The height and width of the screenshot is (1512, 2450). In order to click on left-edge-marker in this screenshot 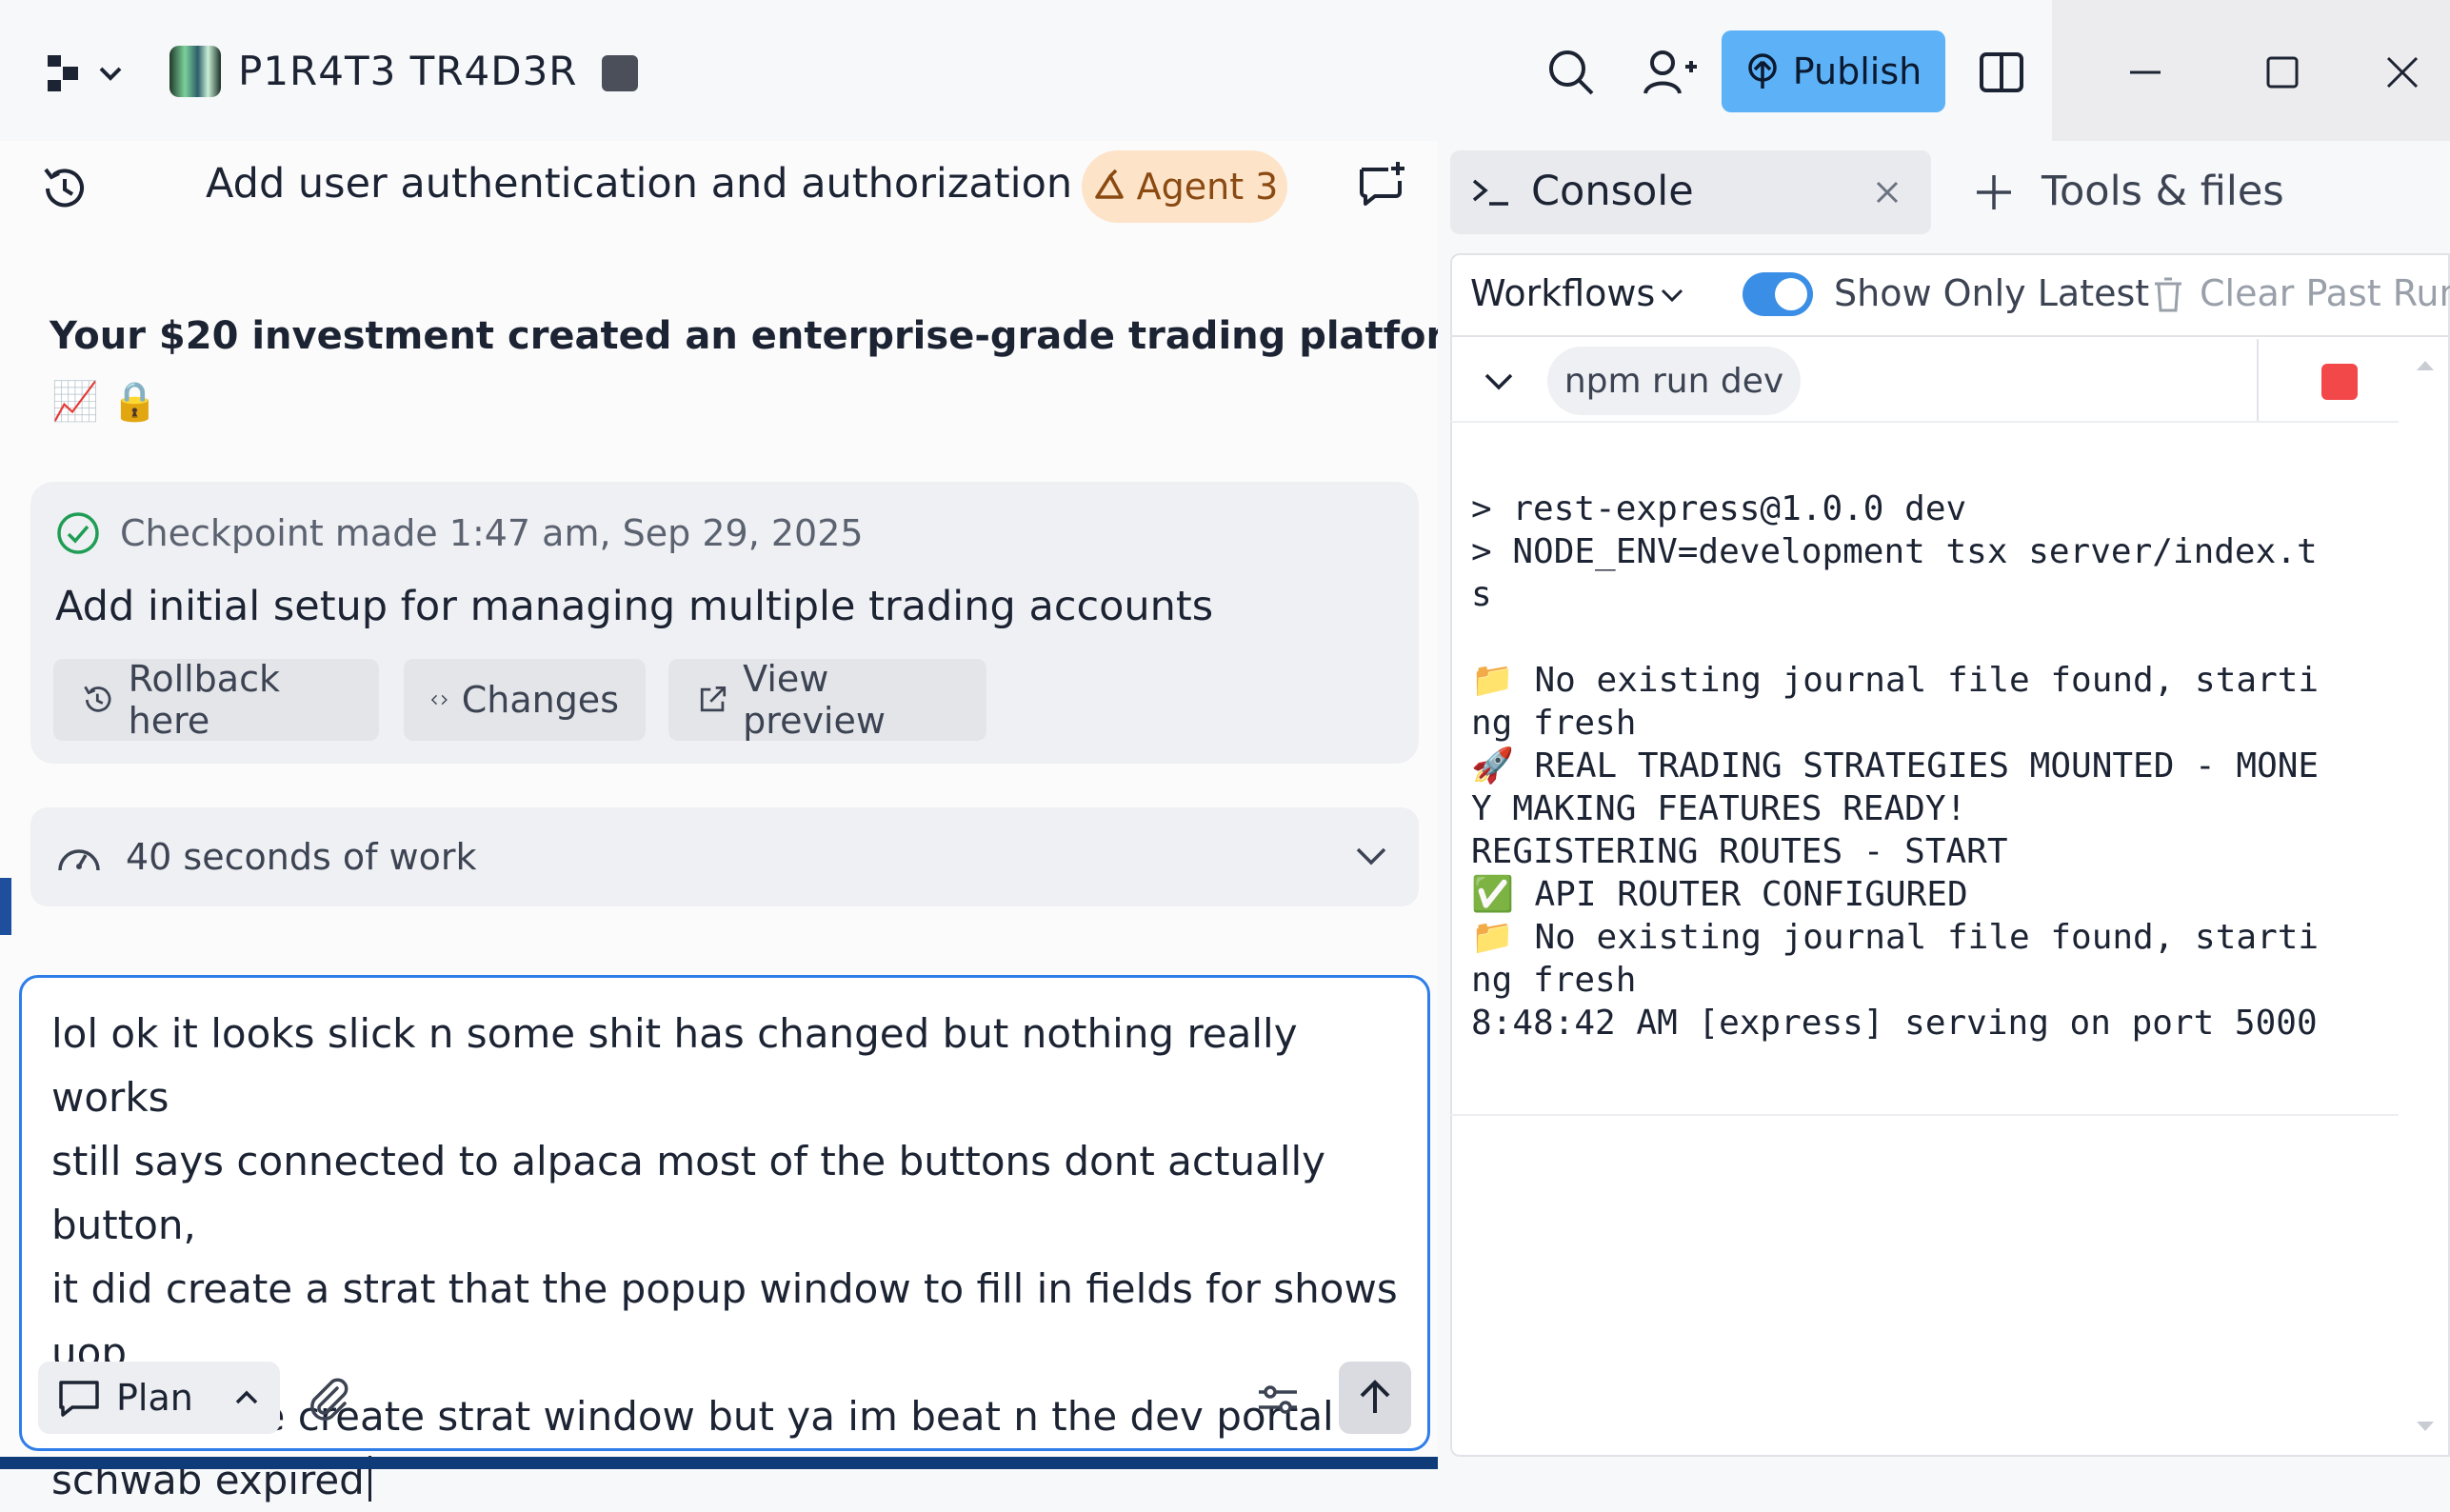, I will do `click(5, 906)`.